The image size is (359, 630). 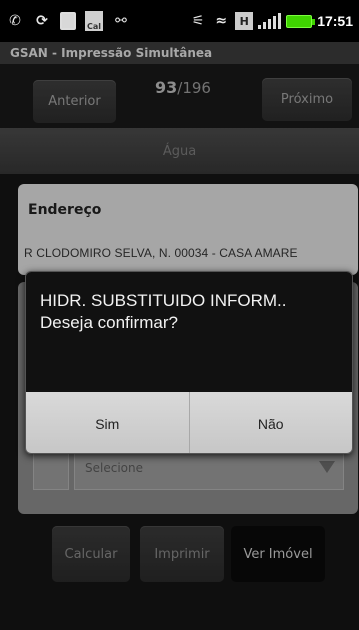 I want to click on navigation-row: Anterior 93/196 Próximo, so click(x=179, y=96).